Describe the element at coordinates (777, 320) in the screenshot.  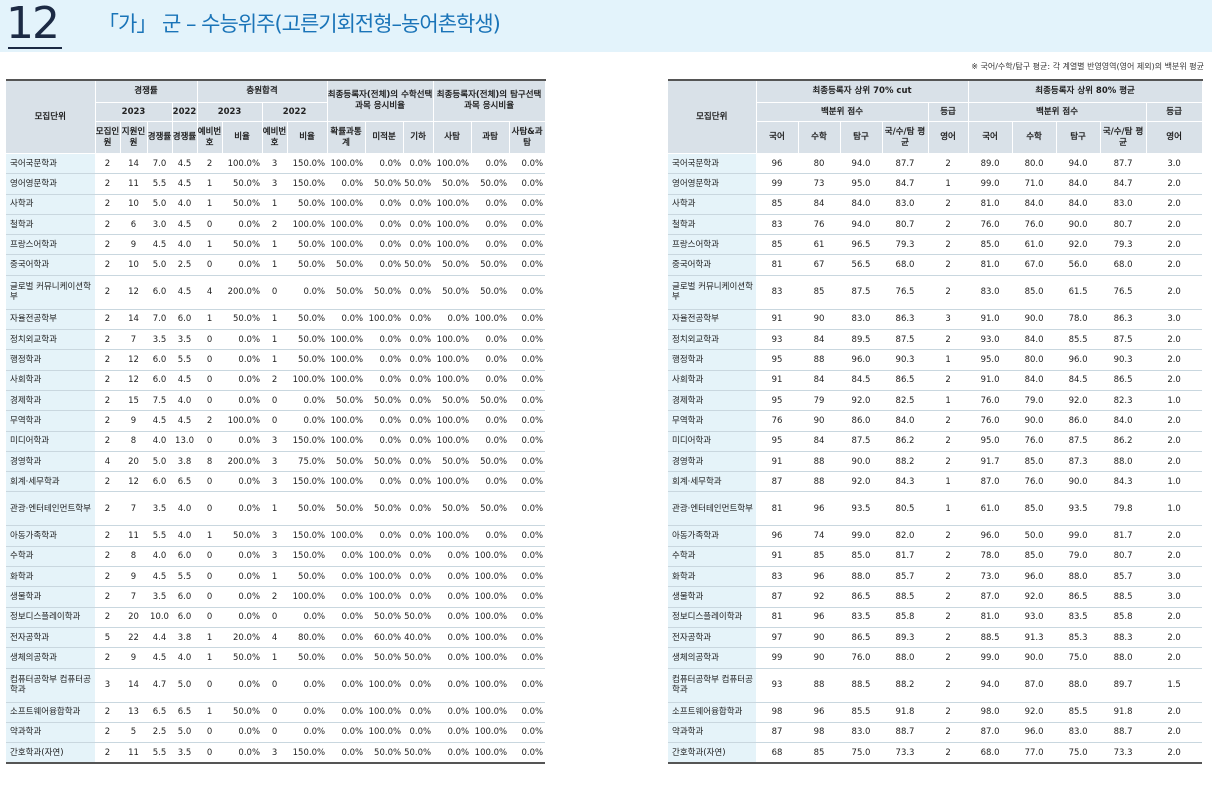
I see `table-cell: 91` at that location.